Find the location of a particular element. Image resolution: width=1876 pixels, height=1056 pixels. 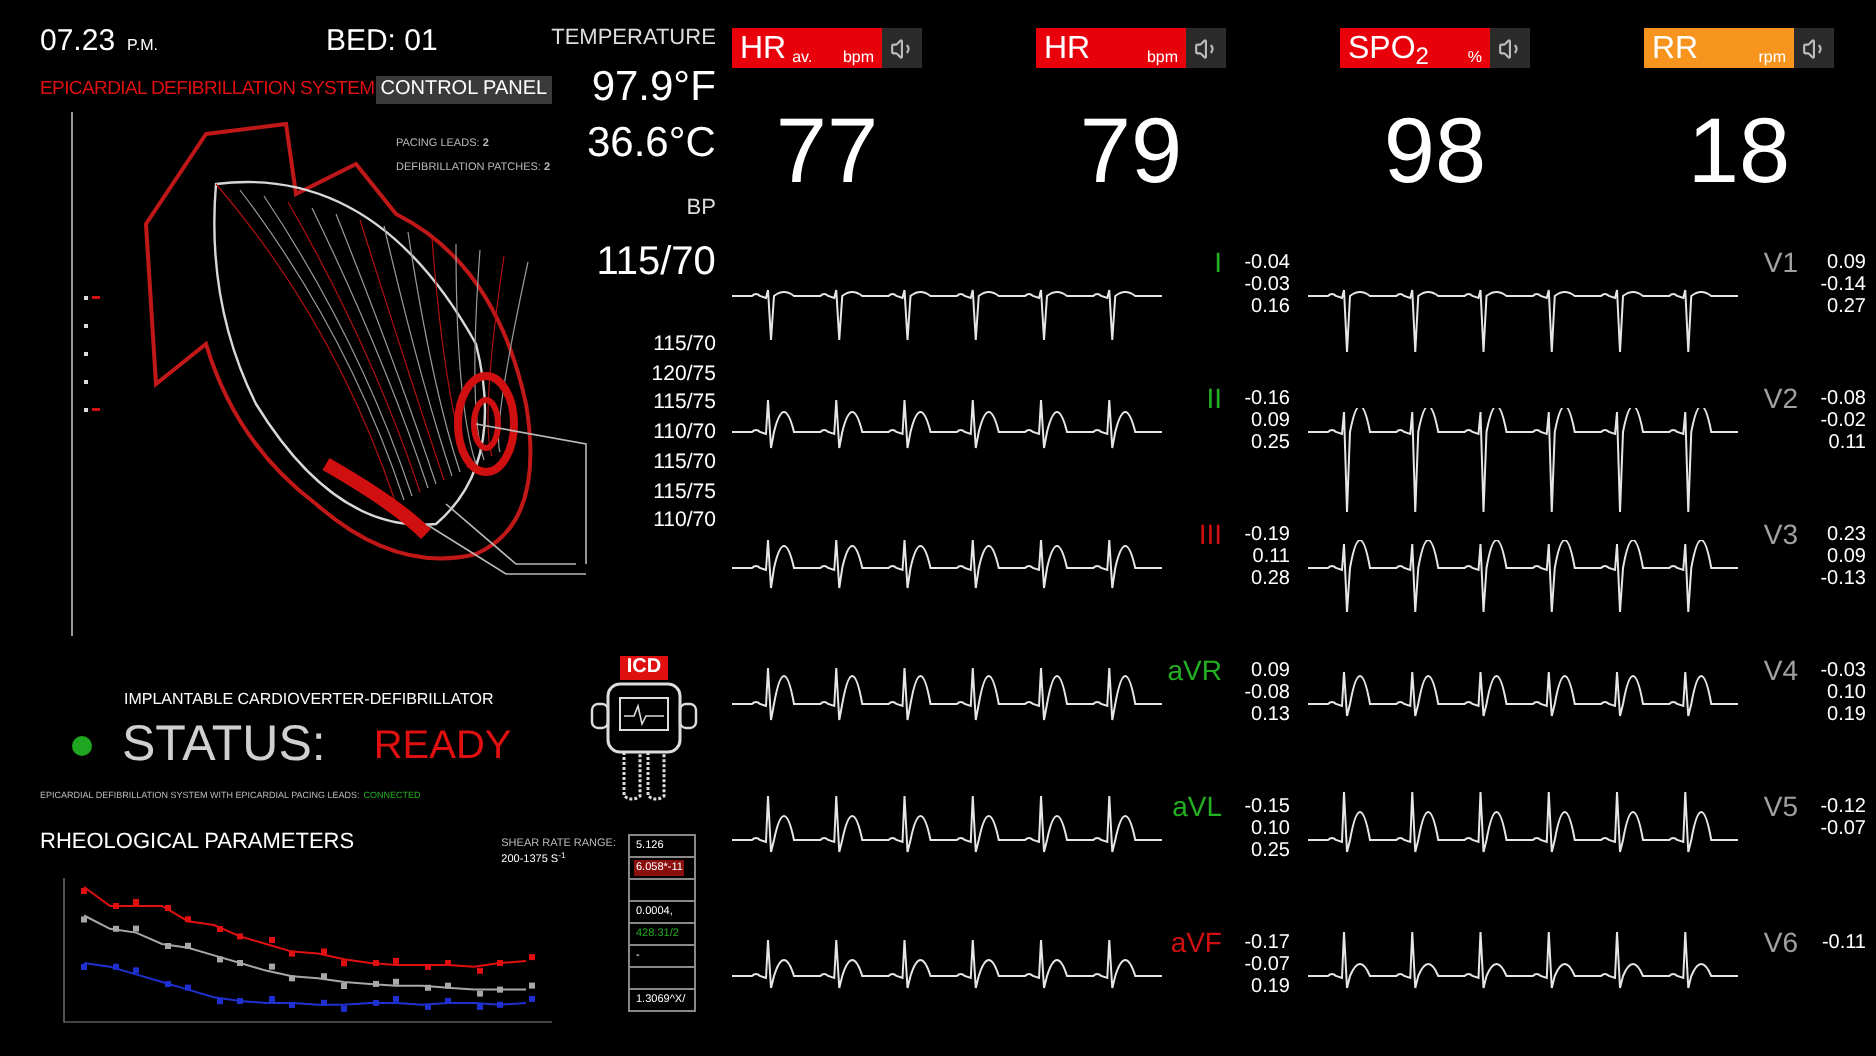

lead-value: 0.16 is located at coordinates (1269, 307).